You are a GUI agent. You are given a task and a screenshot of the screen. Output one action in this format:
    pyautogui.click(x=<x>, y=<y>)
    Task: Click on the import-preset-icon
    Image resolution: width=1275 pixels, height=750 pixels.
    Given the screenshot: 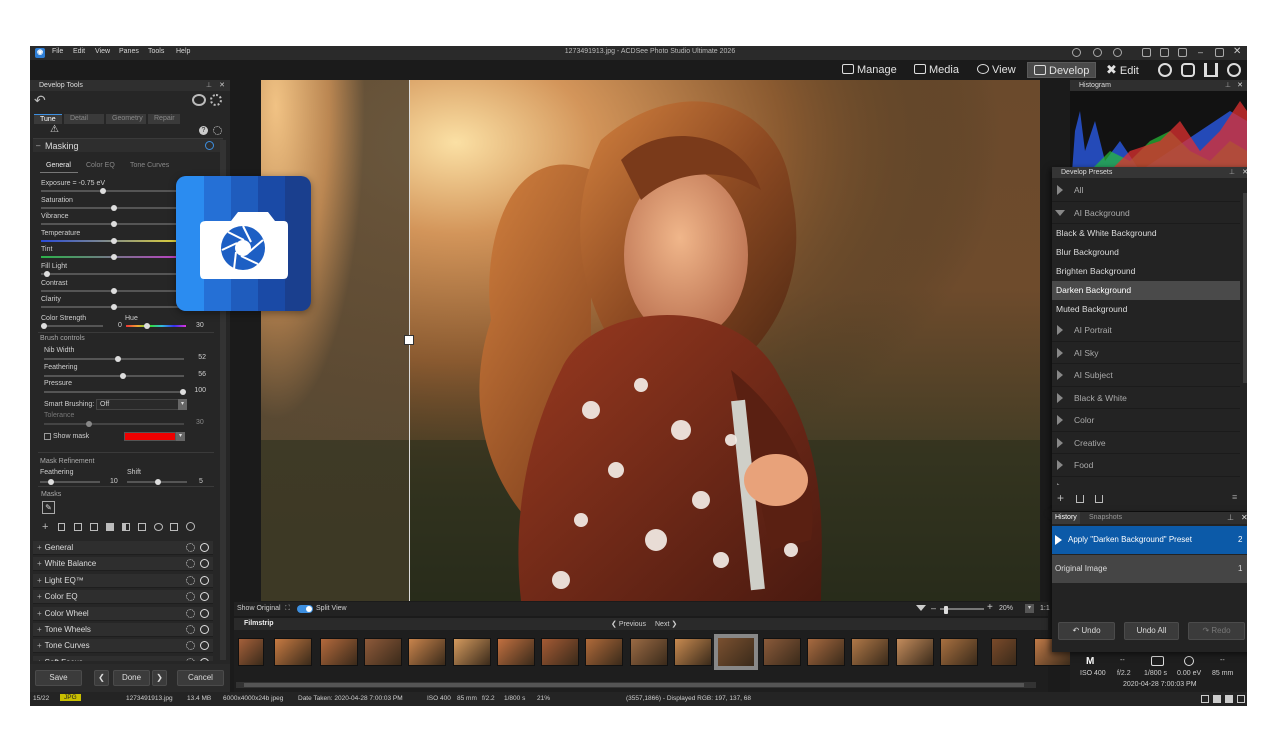 What is the action you would take?
    pyautogui.click(x=1080, y=499)
    